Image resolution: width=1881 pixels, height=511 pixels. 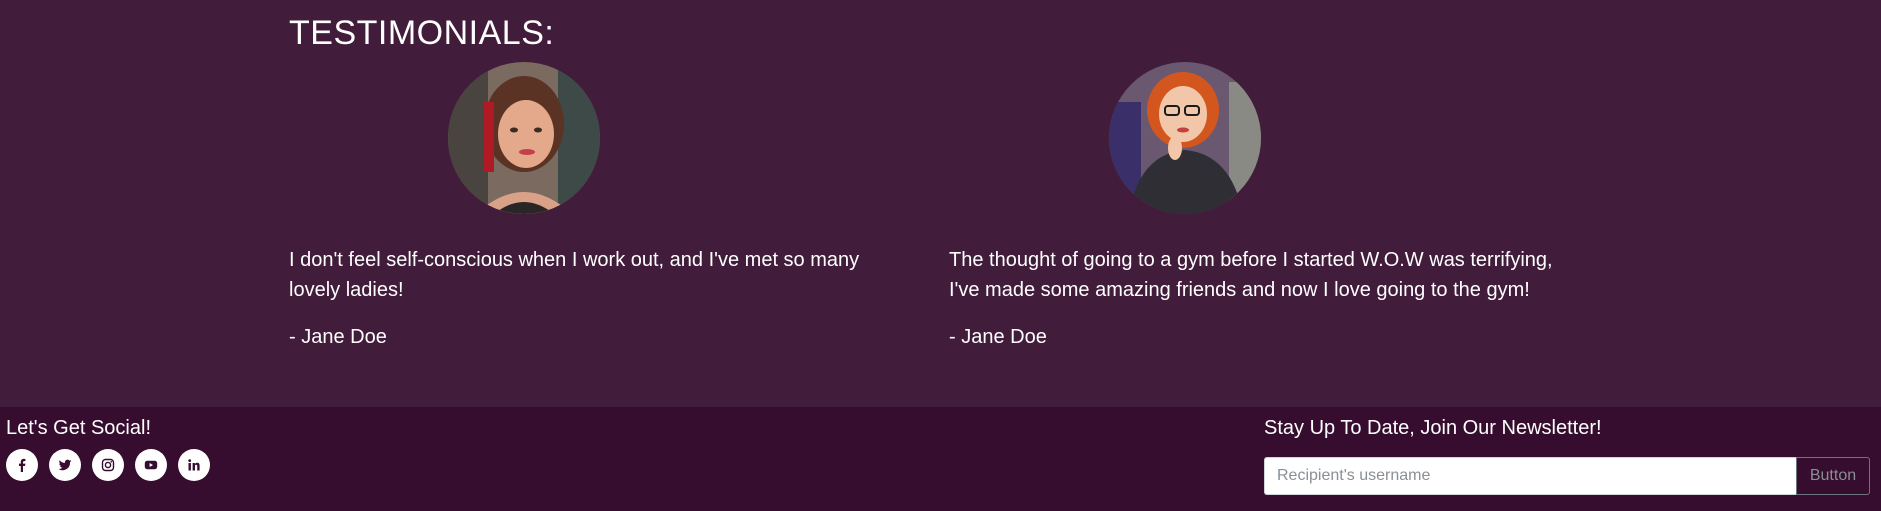 I want to click on social-heading: Let's Get Social!, so click(x=78, y=428).